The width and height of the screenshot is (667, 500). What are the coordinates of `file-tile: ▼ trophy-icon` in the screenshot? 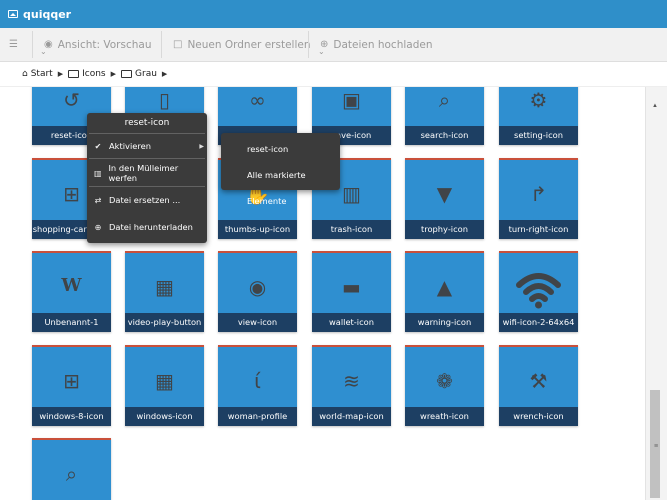 It's located at (444, 198).